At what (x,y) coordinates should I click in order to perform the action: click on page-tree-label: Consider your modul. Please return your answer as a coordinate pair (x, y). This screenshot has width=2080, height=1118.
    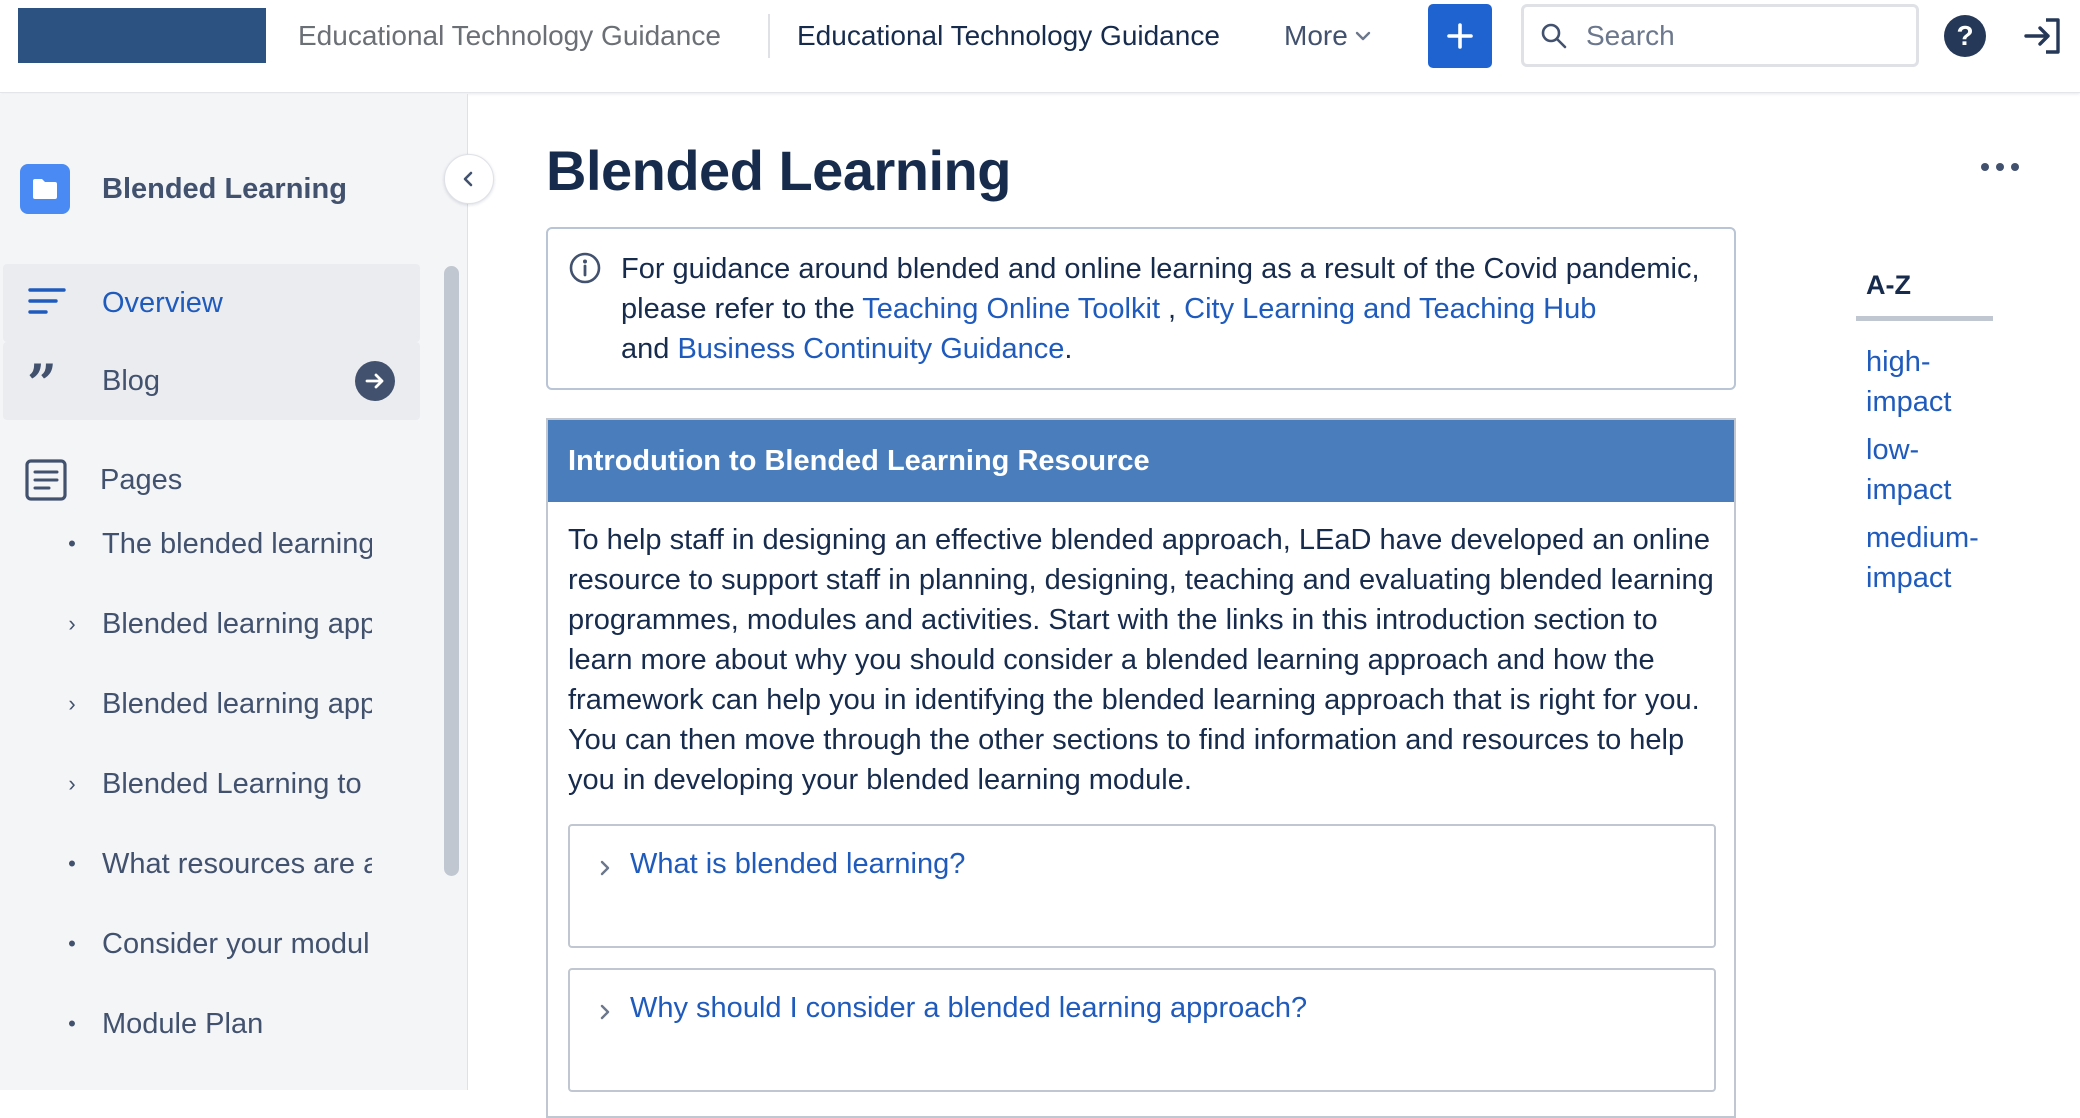
    Looking at the image, I should click on (236, 943).